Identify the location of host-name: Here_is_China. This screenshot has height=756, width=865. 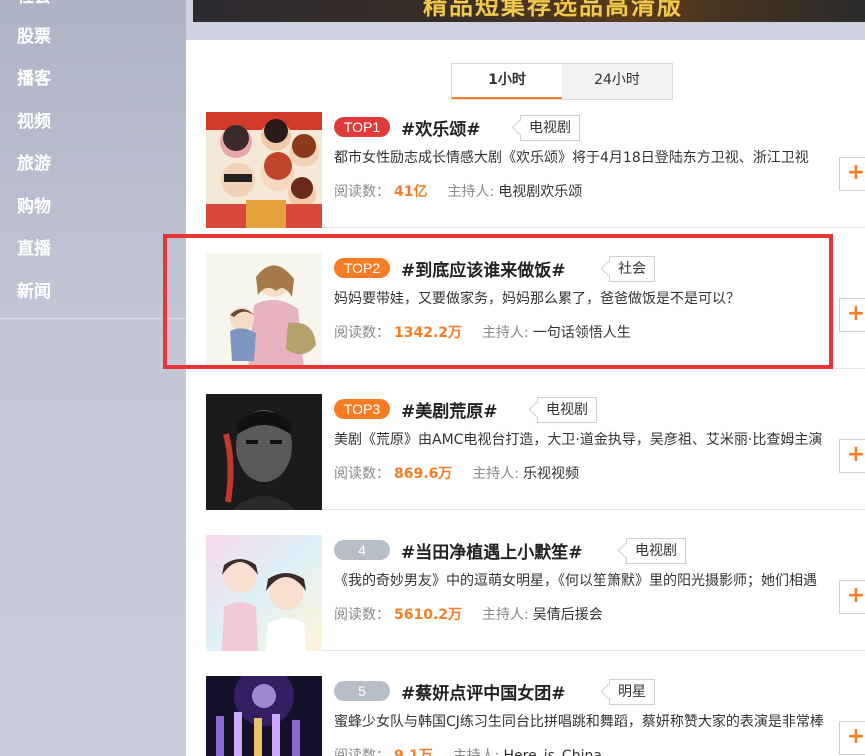
(553, 752).